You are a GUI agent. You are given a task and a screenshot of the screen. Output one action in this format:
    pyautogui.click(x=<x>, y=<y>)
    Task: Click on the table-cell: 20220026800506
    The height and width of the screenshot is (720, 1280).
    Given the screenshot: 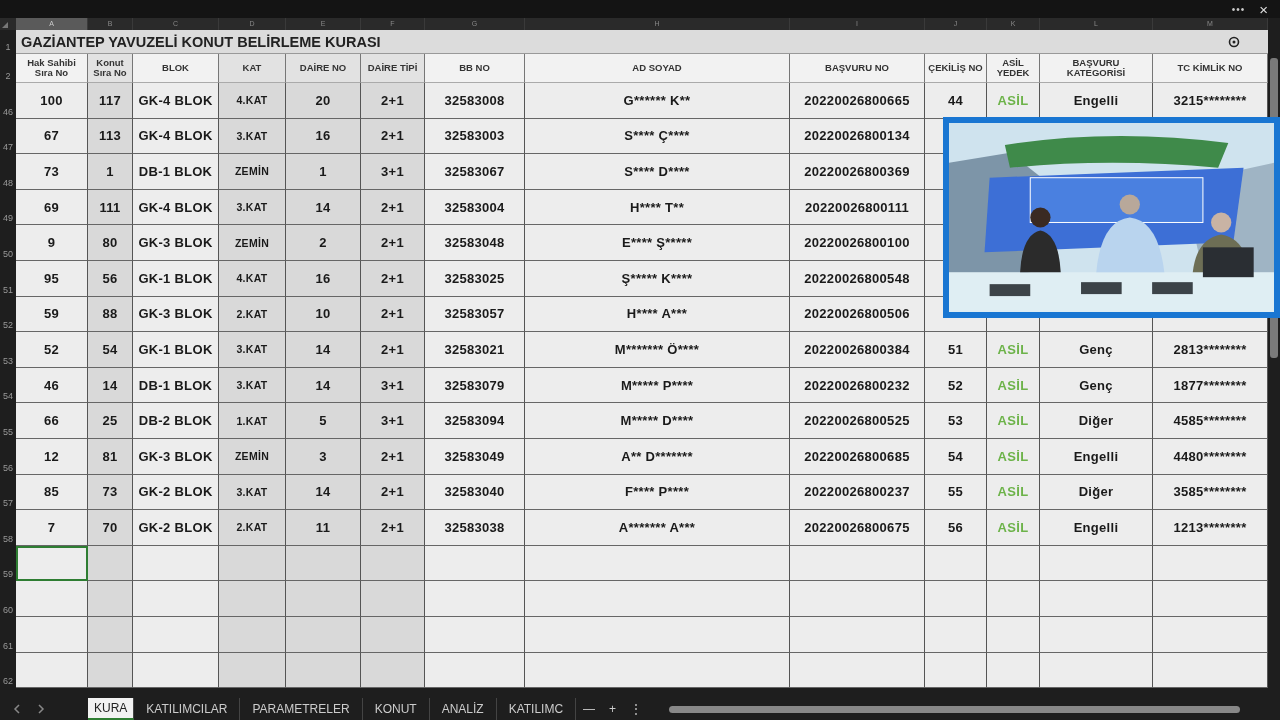 What is the action you would take?
    pyautogui.click(x=857, y=314)
    